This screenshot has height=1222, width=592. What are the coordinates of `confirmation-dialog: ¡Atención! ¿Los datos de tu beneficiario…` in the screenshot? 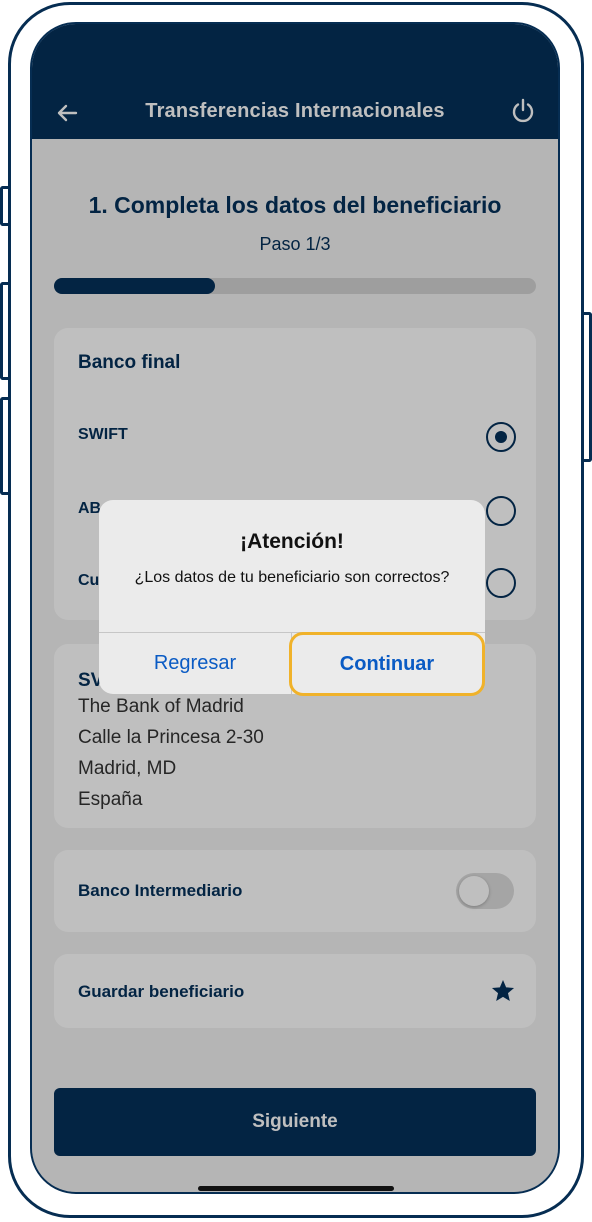 It's located at (292, 598).